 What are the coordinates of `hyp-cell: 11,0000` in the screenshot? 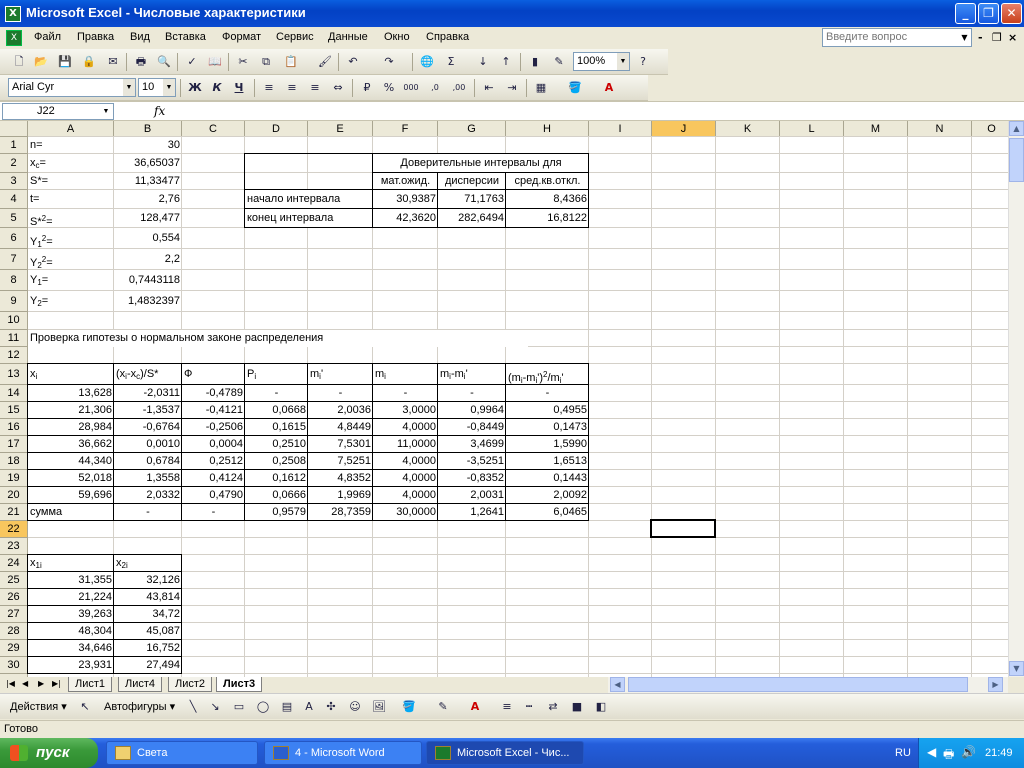 It's located at (405, 444).